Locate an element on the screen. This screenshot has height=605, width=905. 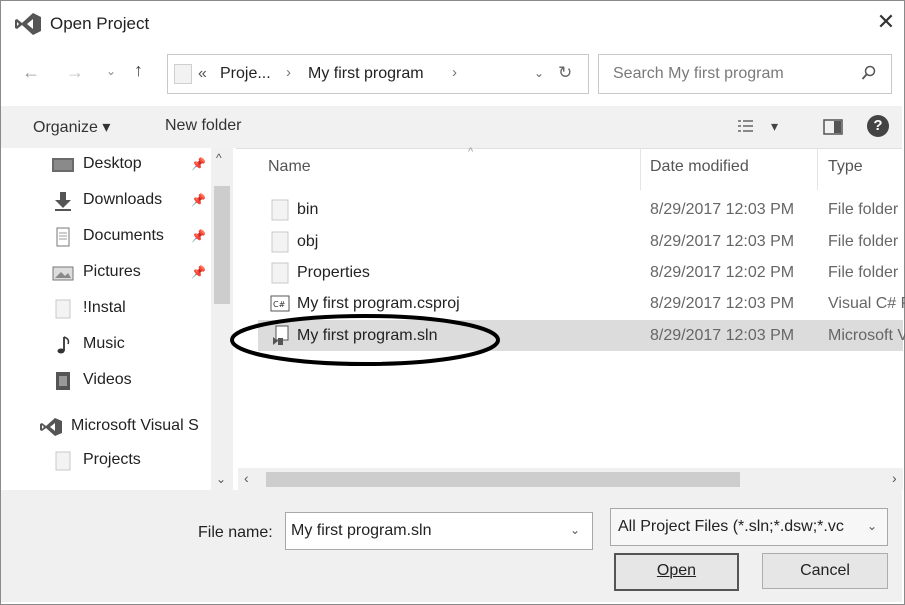
music-icon is located at coordinates (63, 345).